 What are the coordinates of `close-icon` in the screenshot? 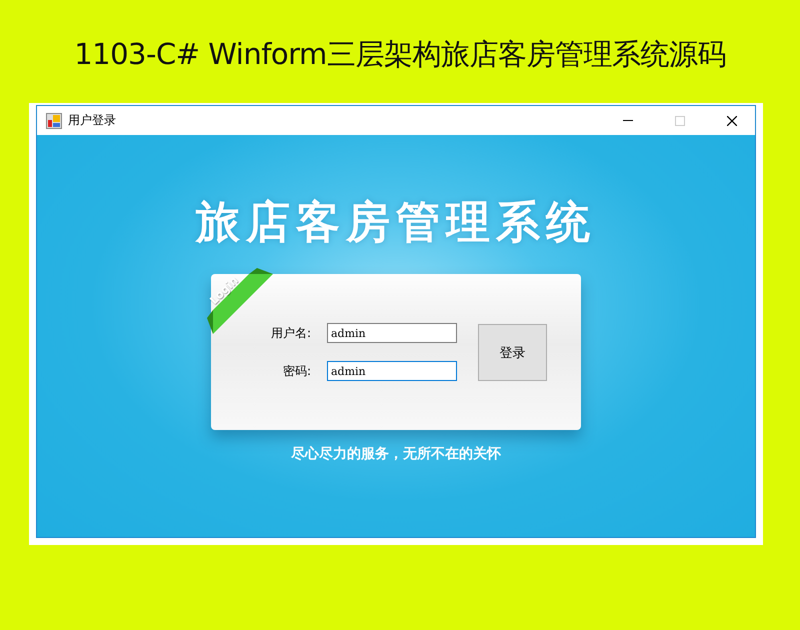 It's located at (732, 121).